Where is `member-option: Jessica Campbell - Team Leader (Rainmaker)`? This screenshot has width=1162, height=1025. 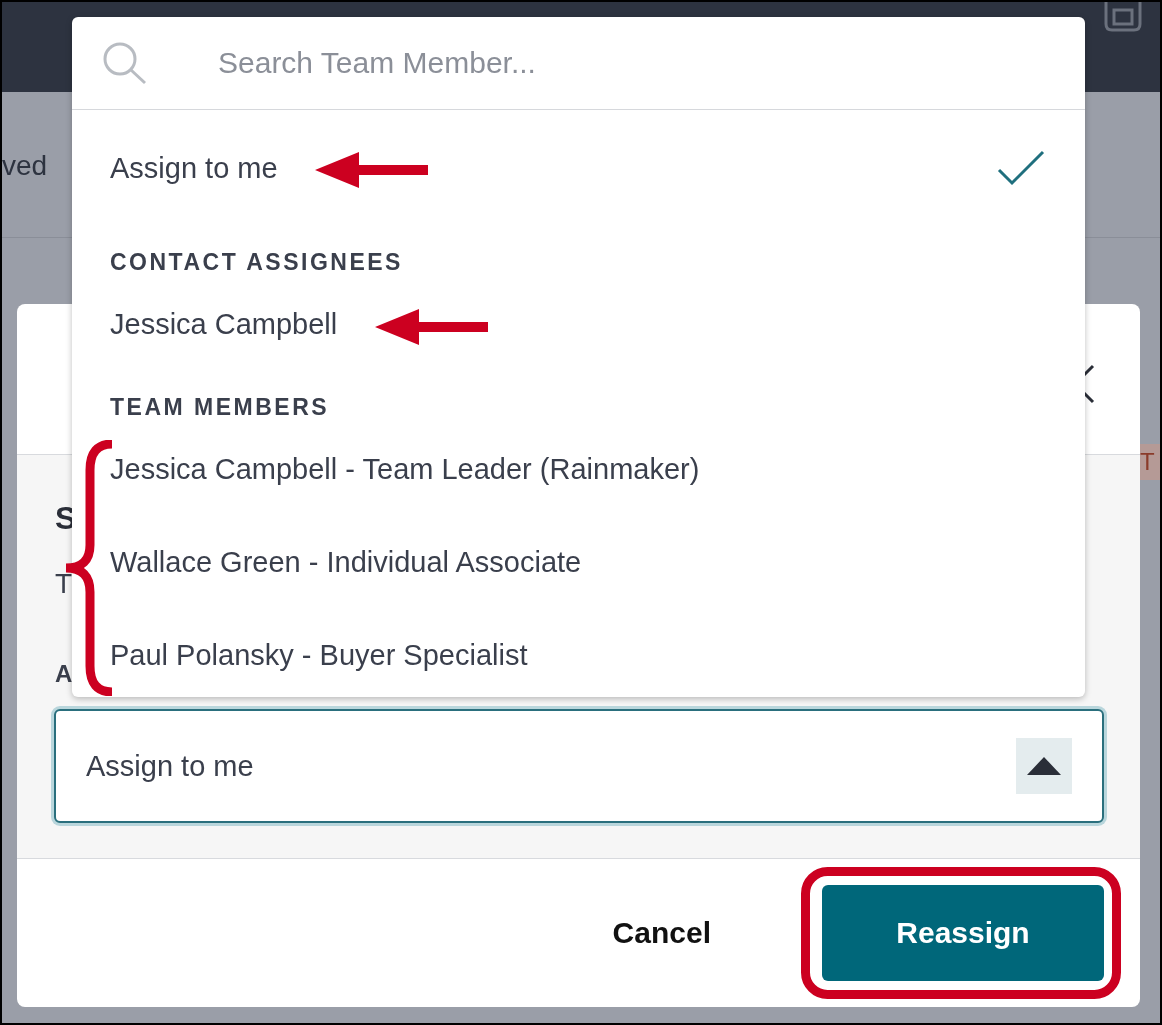 member-option: Jessica Campbell - Team Leader (Rainmaker) is located at coordinates (578, 469).